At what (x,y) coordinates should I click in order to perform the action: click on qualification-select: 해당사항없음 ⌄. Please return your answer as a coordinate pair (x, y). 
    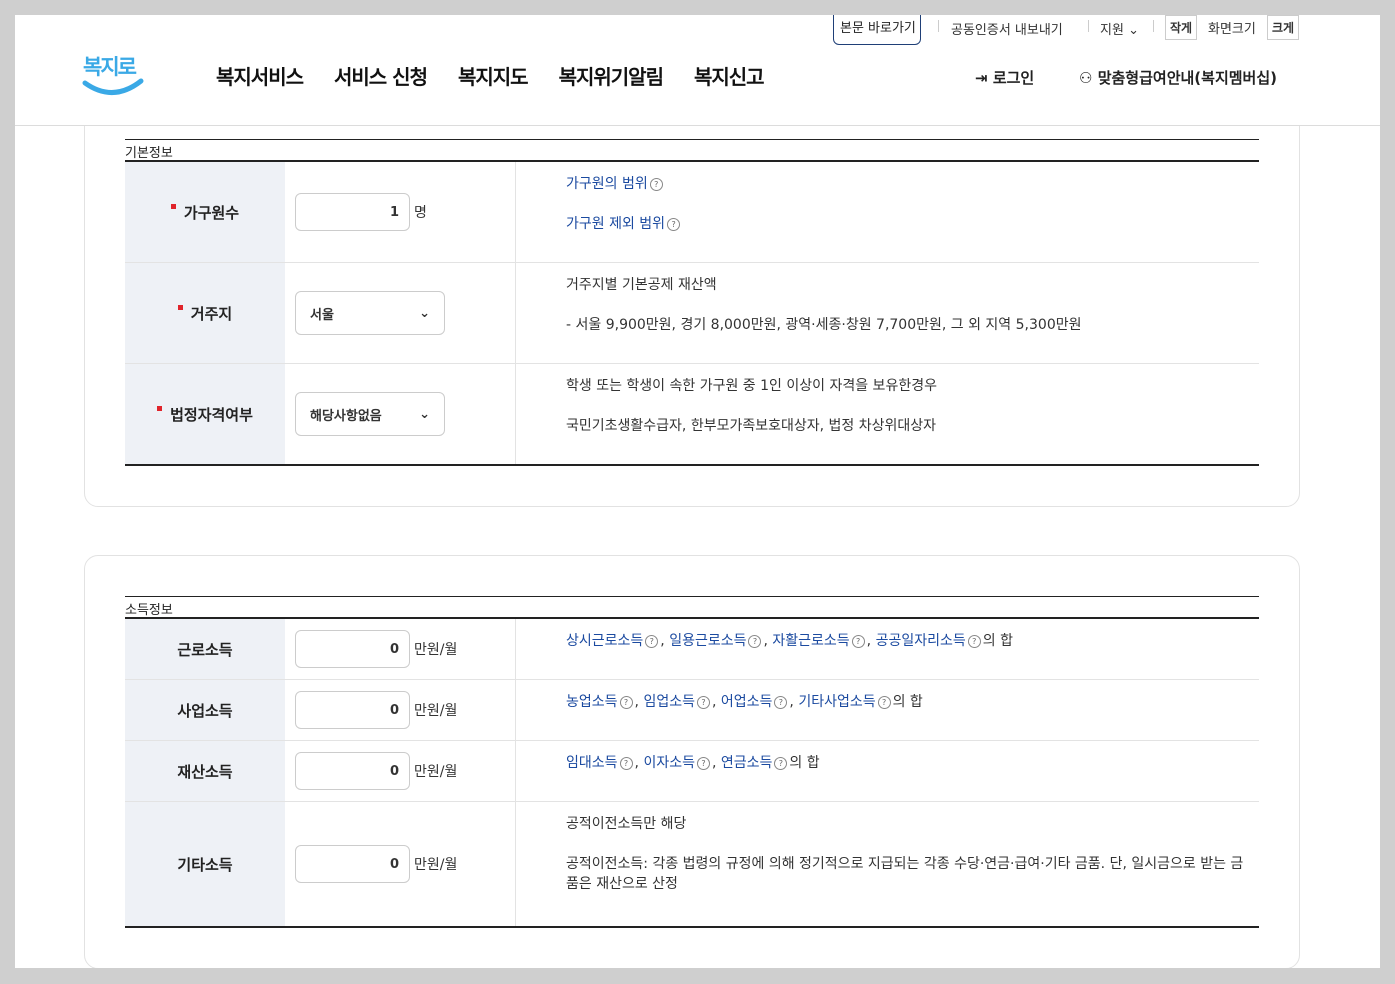
    Looking at the image, I should click on (370, 414).